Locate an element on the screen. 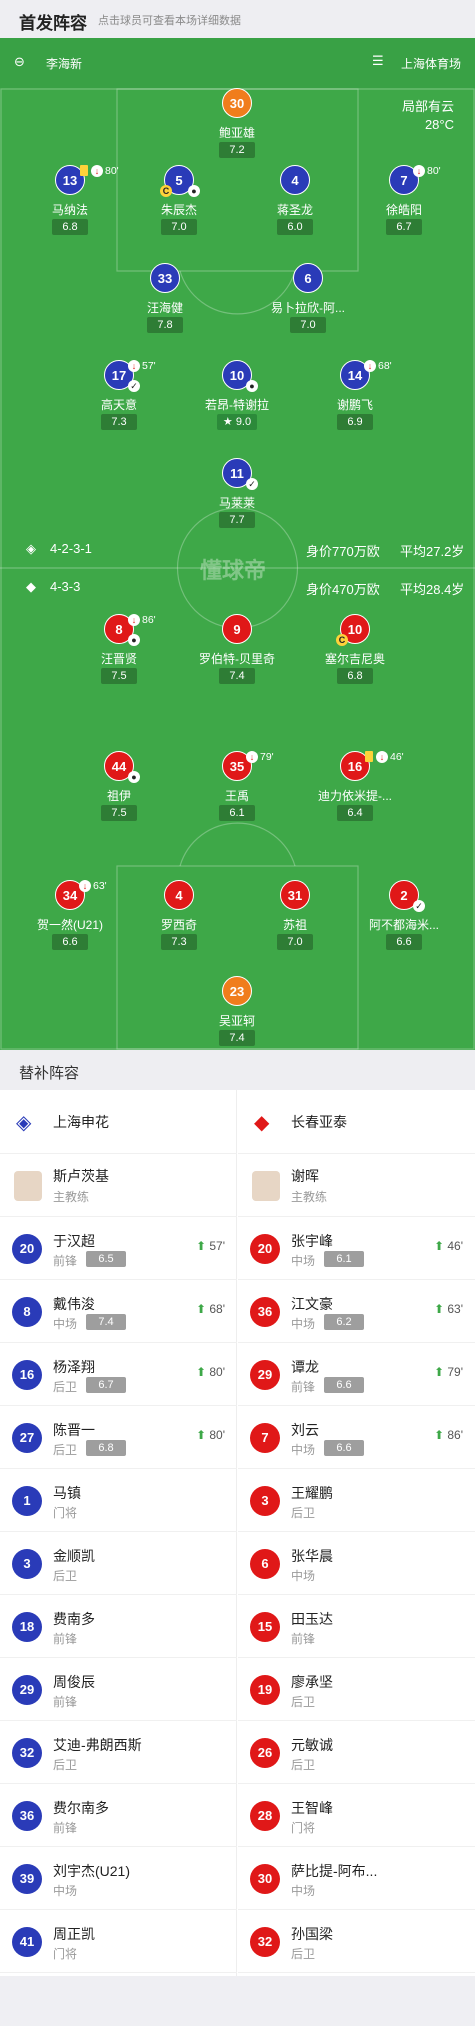 Image resolution: width=475 pixels, height=2026 pixels. shirt-number: 3 is located at coordinates (265, 1501).